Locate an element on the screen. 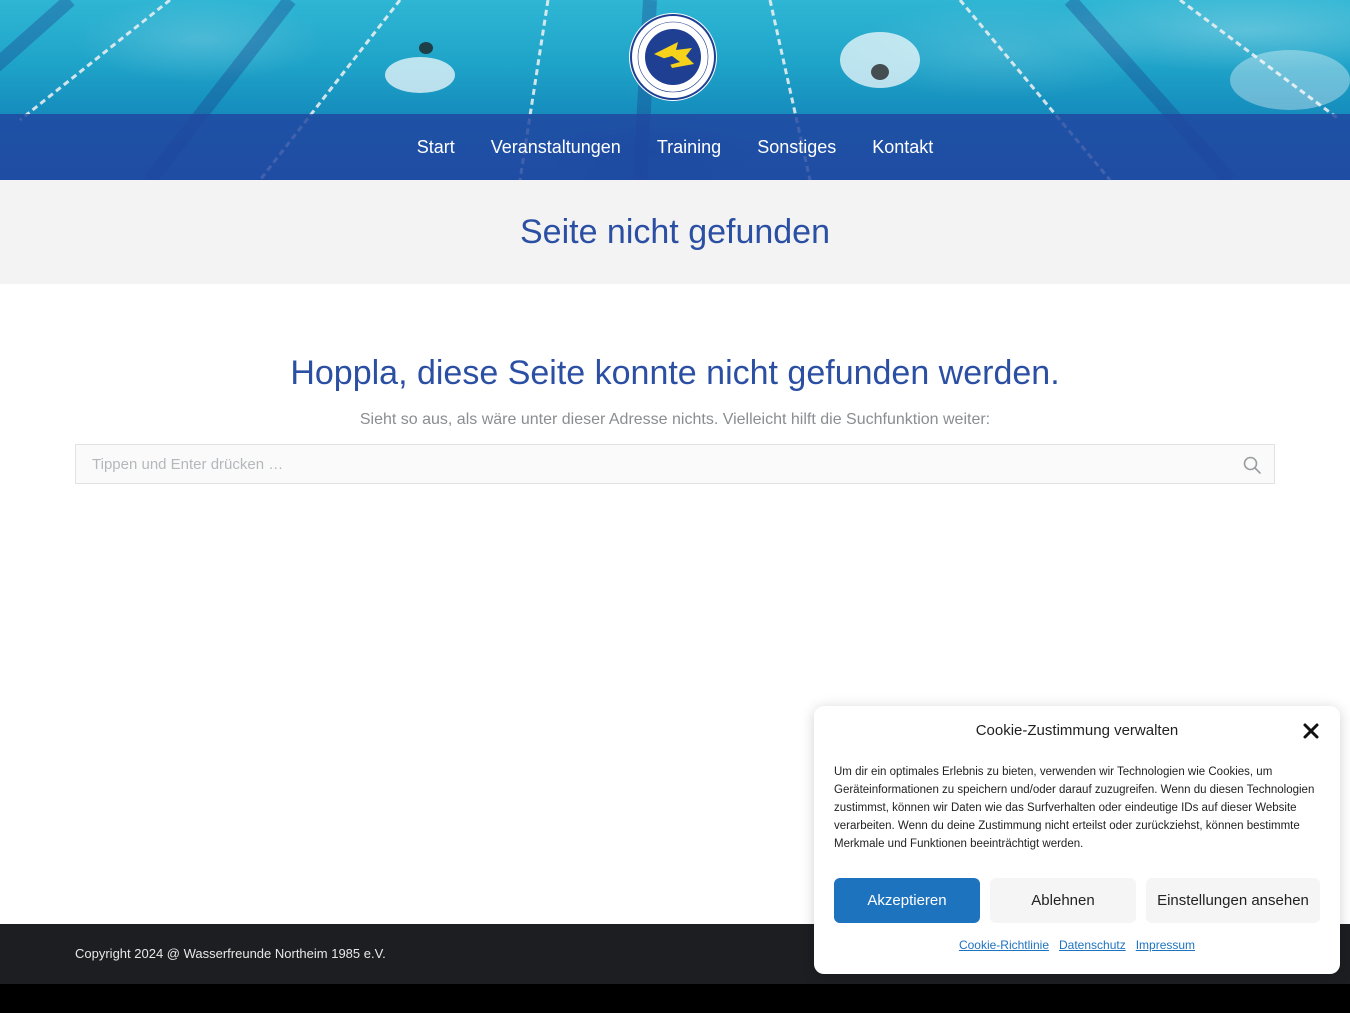 This screenshot has height=1013, width=1350. bottom-bar is located at coordinates (675, 998).